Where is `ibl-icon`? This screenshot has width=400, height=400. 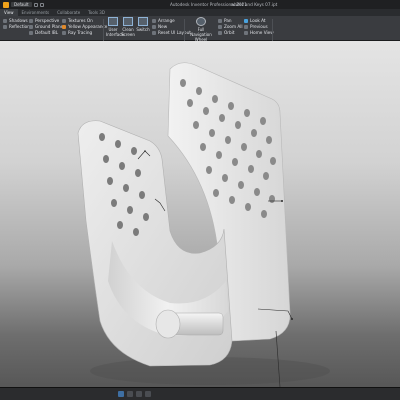 ibl-icon is located at coordinates (31, 33).